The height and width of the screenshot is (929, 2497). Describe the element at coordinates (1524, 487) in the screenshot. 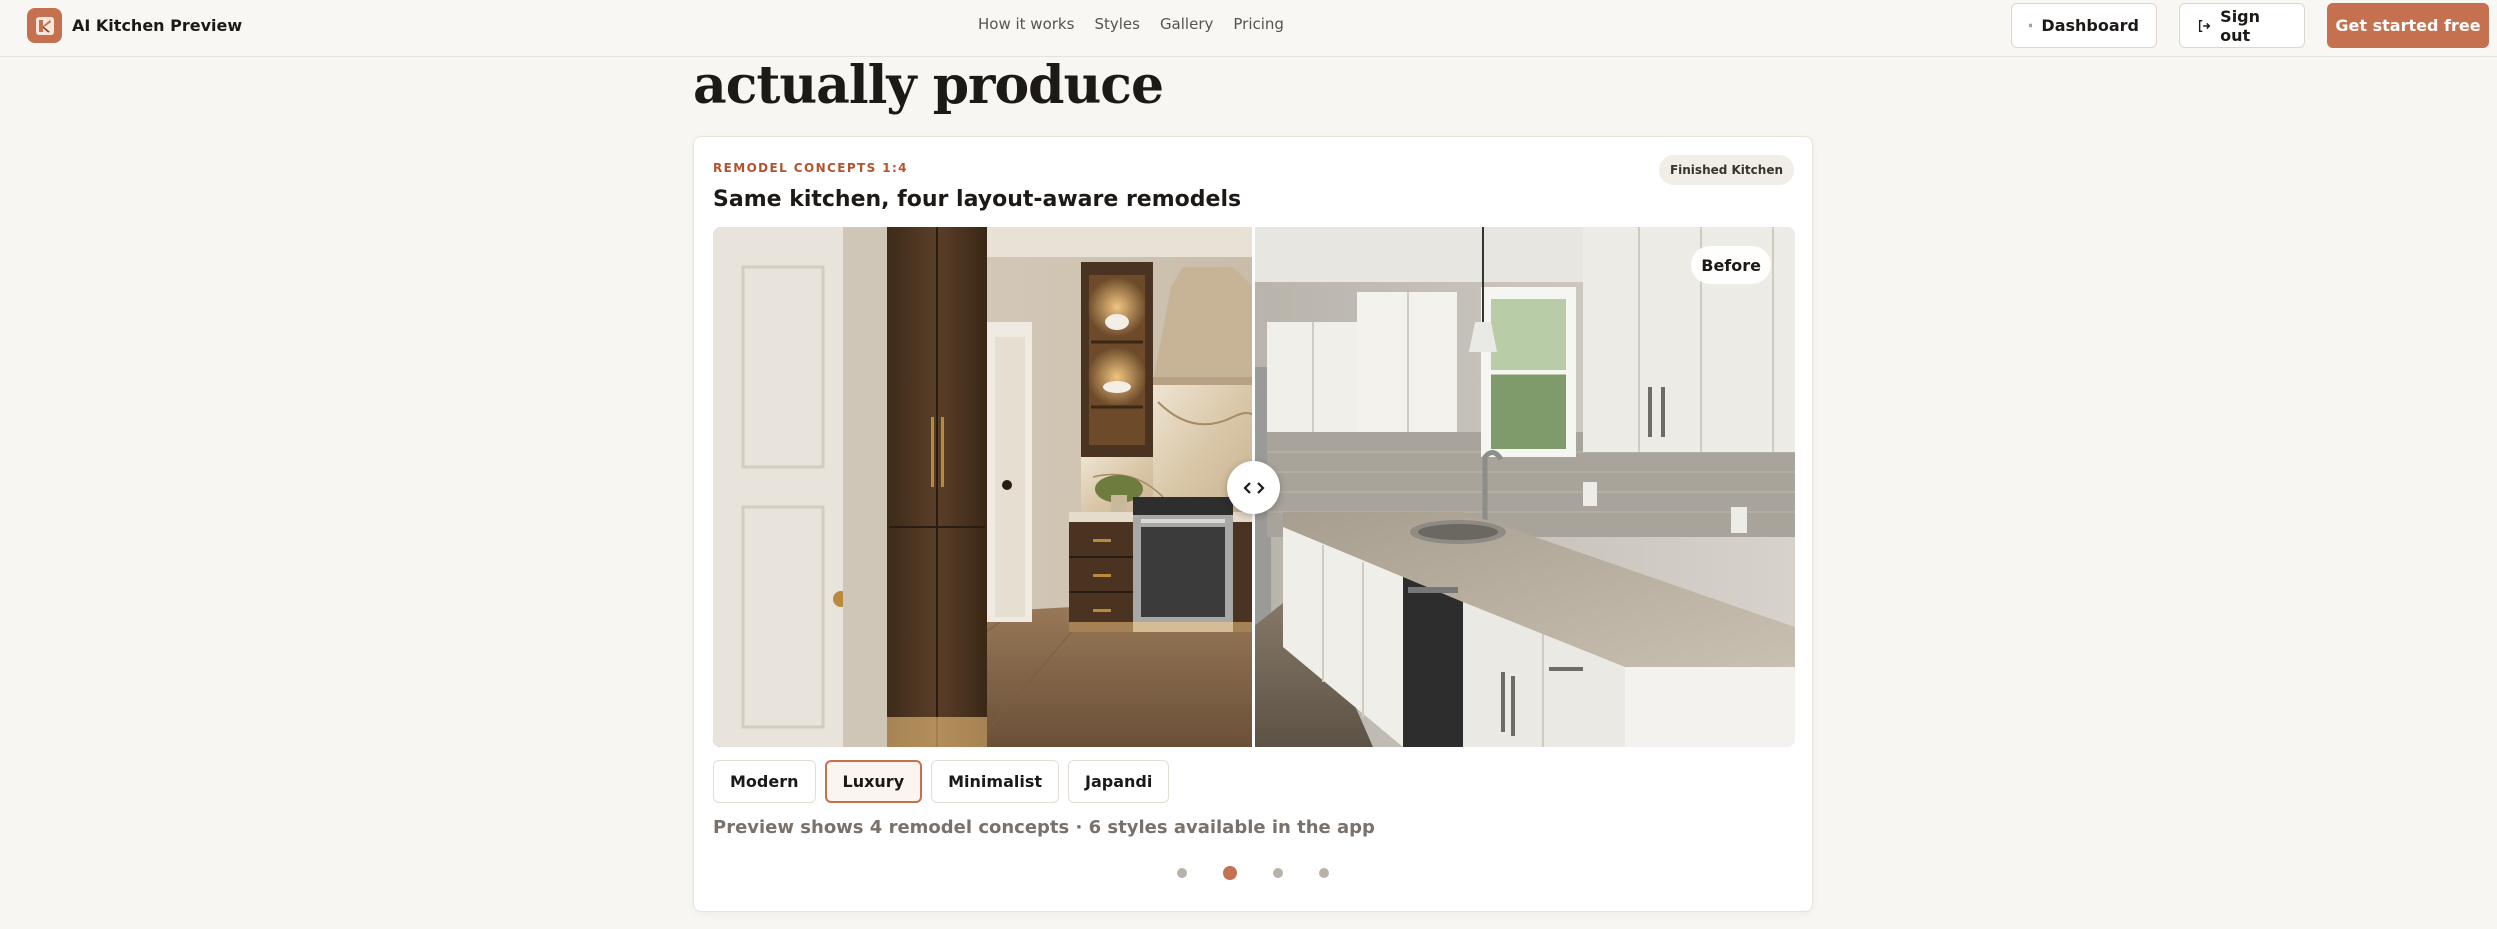

I see `before-image` at that location.